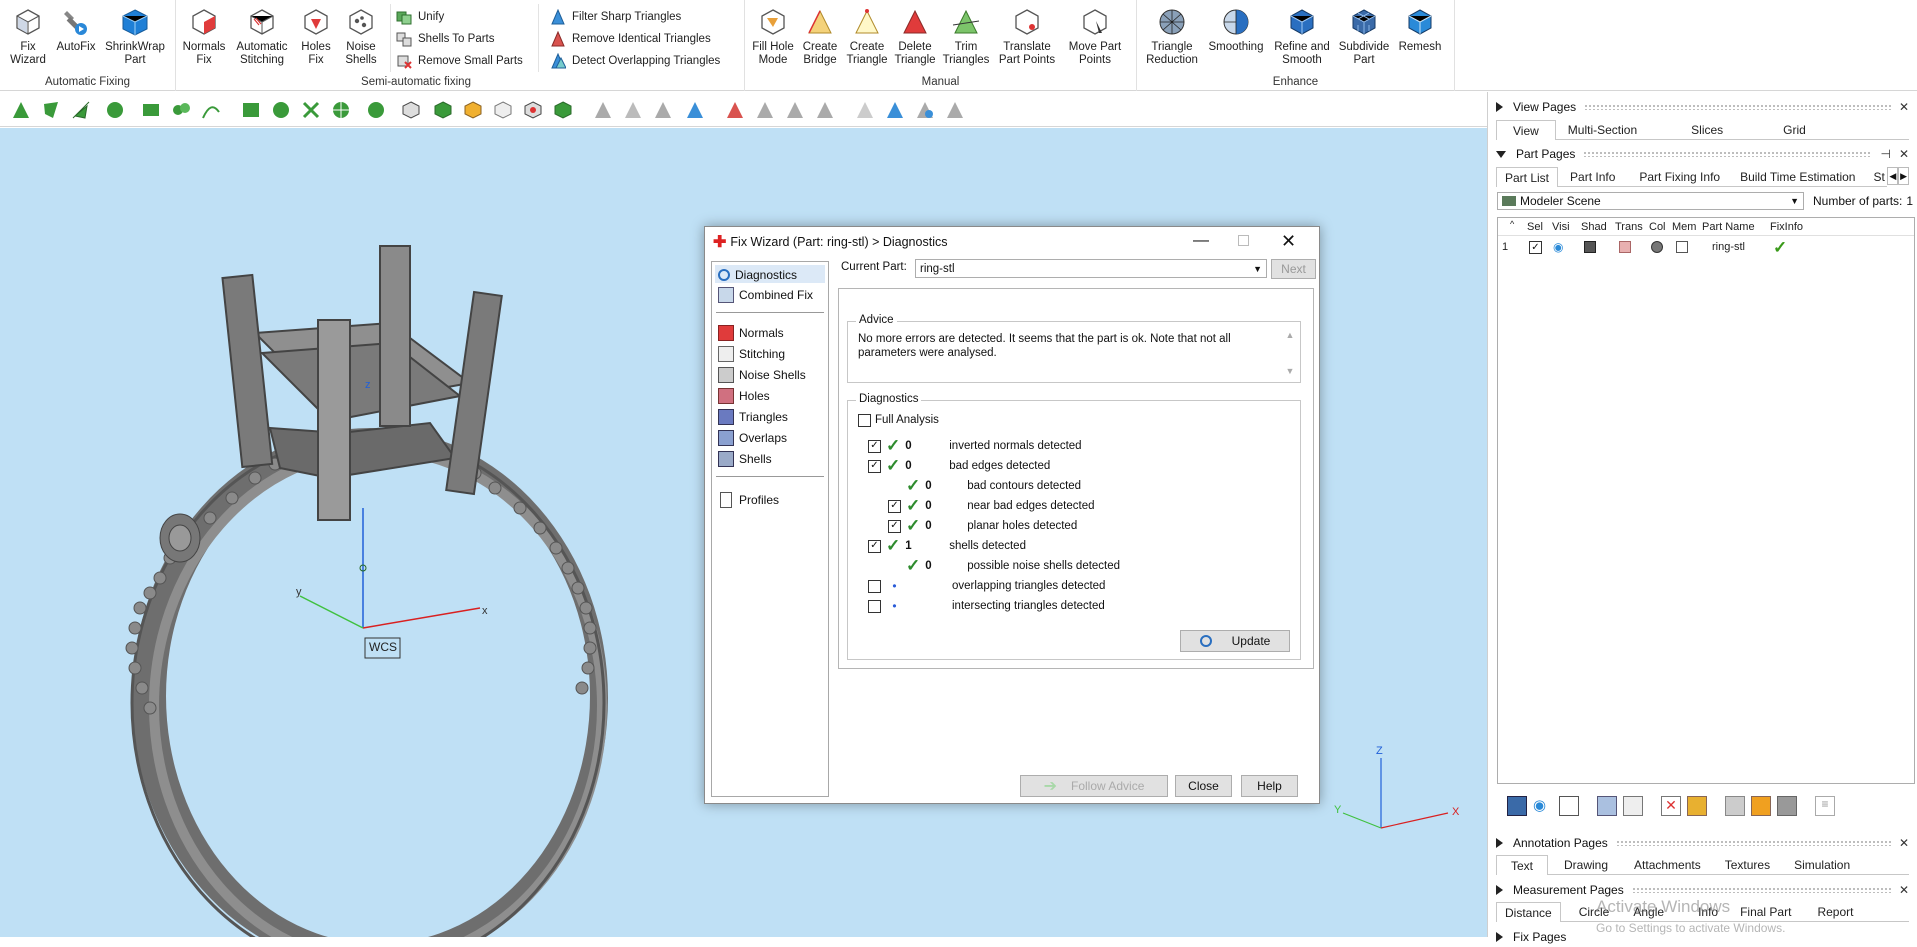  Describe the element at coordinates (865, 110) in the screenshot. I see `triangle-tool-grey-4-icon` at that location.